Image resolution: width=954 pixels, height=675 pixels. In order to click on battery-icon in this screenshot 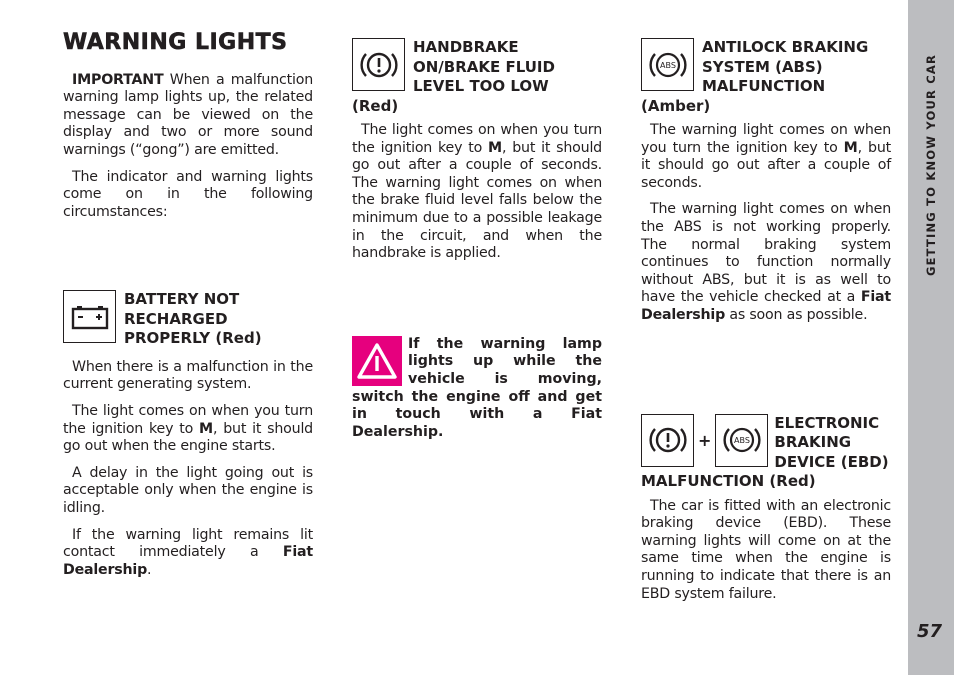, I will do `click(89, 317)`.